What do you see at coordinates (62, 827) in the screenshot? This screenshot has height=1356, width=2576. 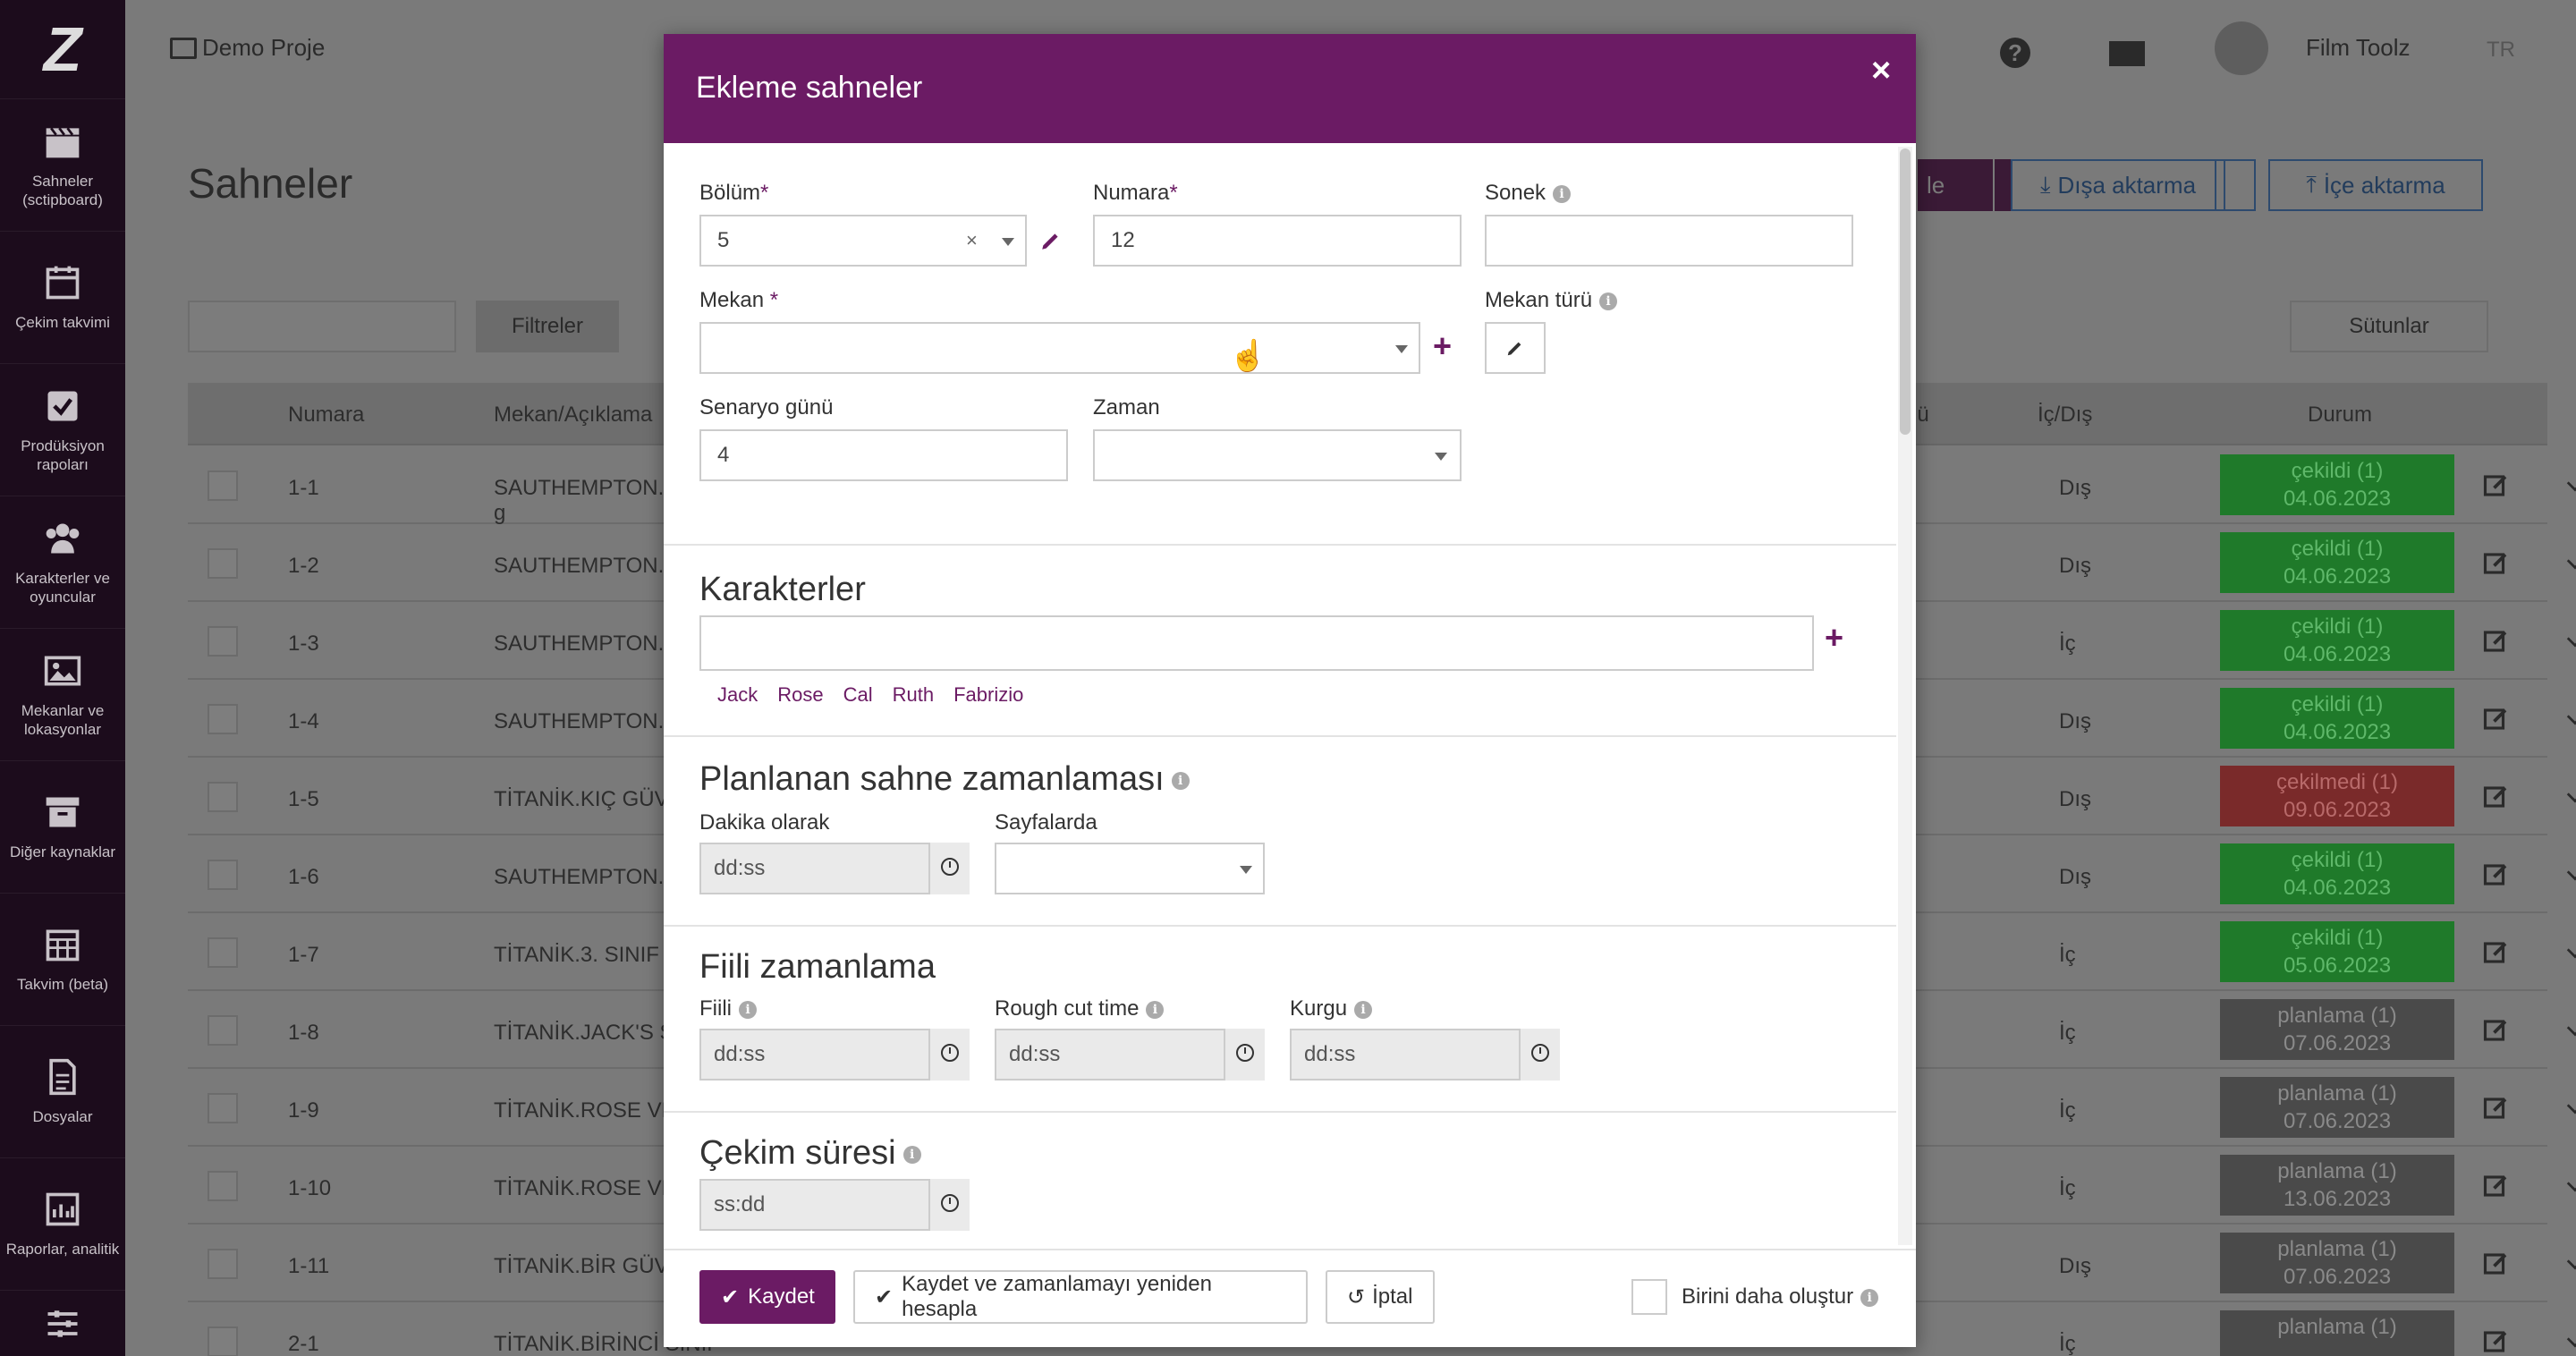 I see `sidebar-item-other-resources: Diğer kaynaklar` at bounding box center [62, 827].